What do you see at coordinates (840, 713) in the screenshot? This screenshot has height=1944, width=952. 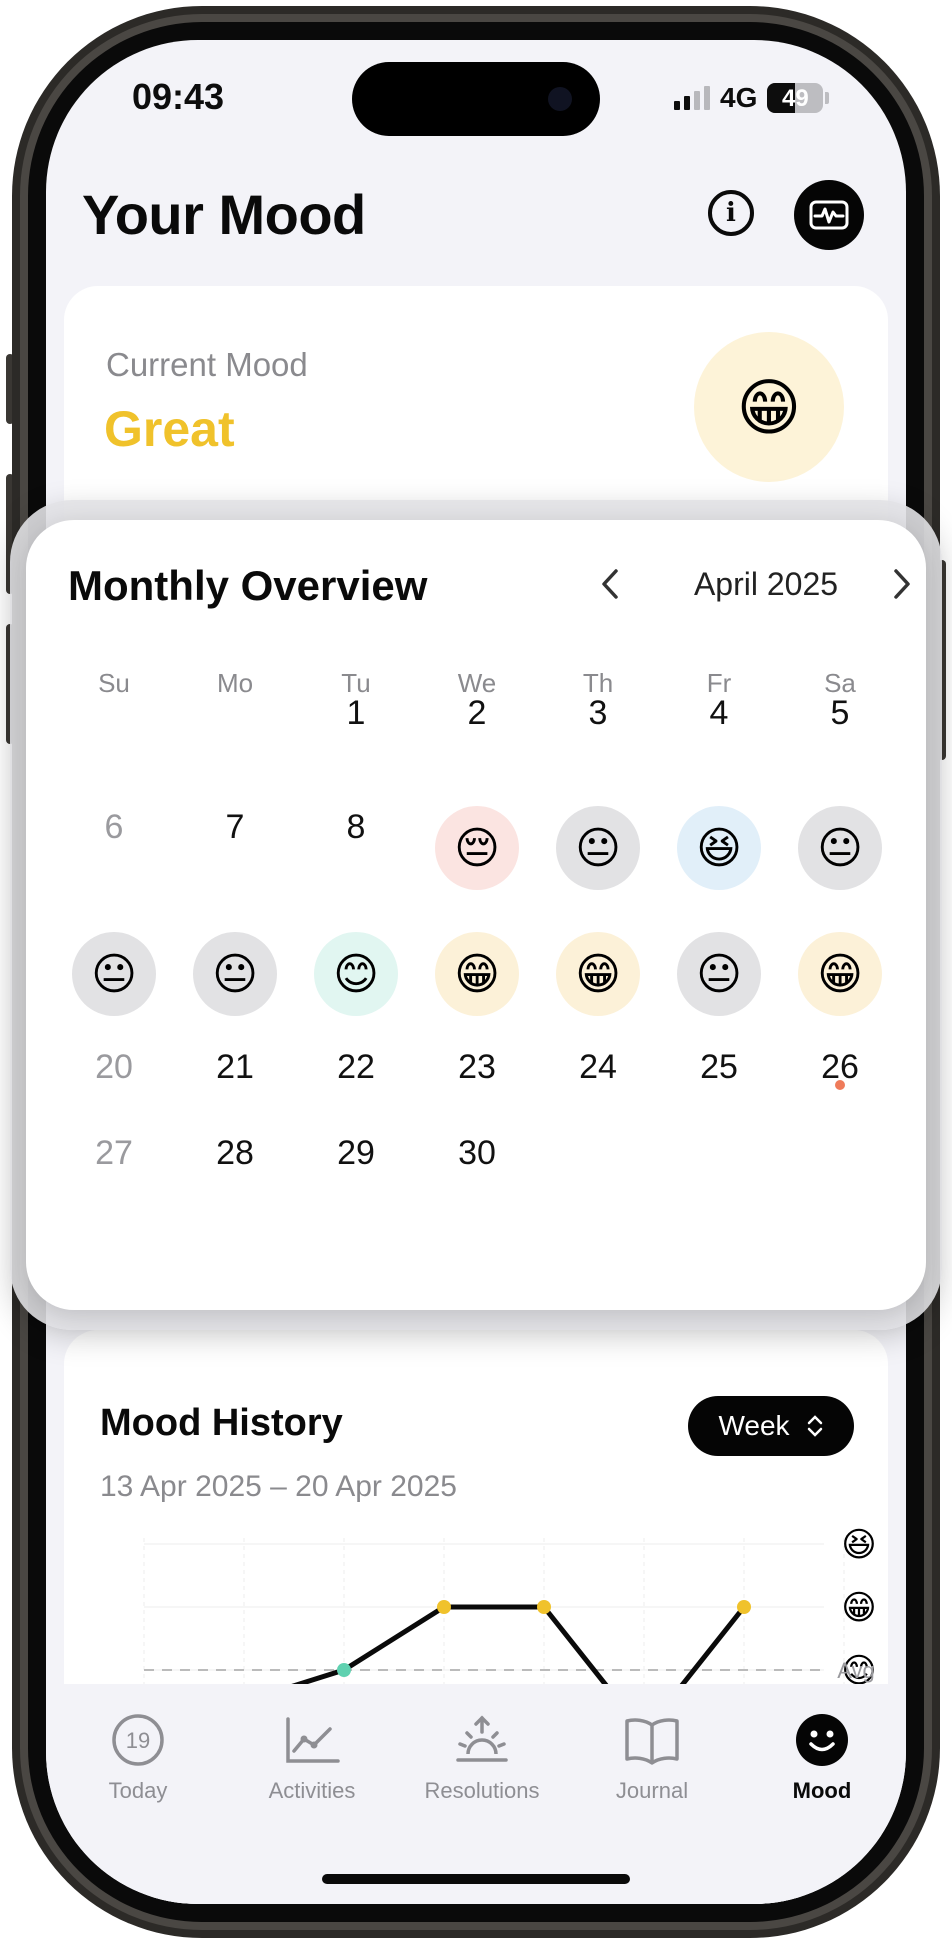 I see `calendar-day: 5` at bounding box center [840, 713].